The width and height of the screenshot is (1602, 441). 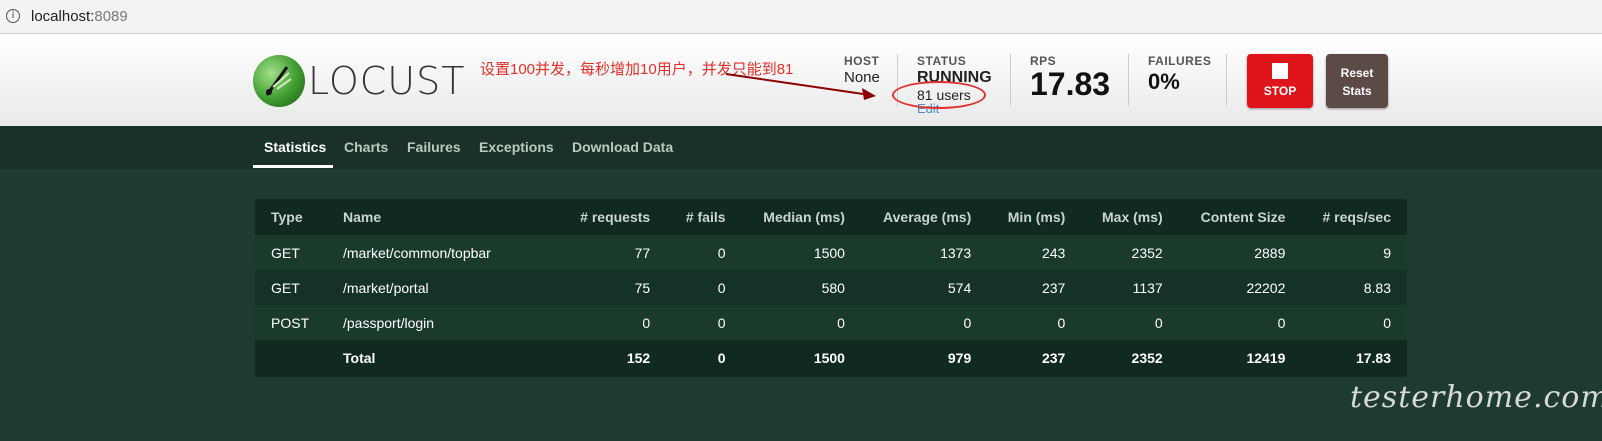 I want to click on reset-stats-button: Reset Stats, so click(x=1357, y=81).